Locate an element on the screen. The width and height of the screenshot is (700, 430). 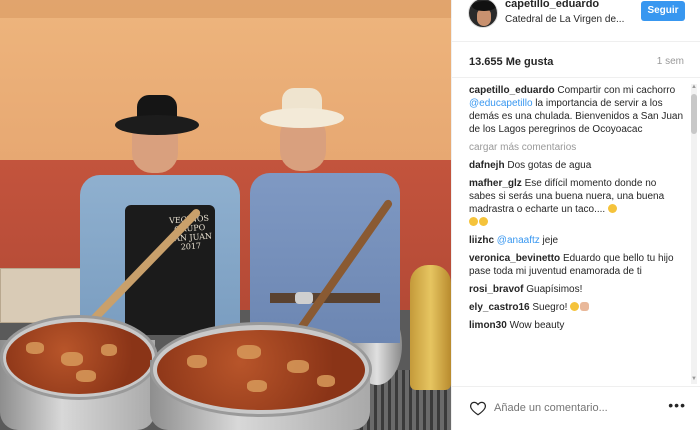
username-link: capetillo_eduardo is located at coordinates (552, 5).